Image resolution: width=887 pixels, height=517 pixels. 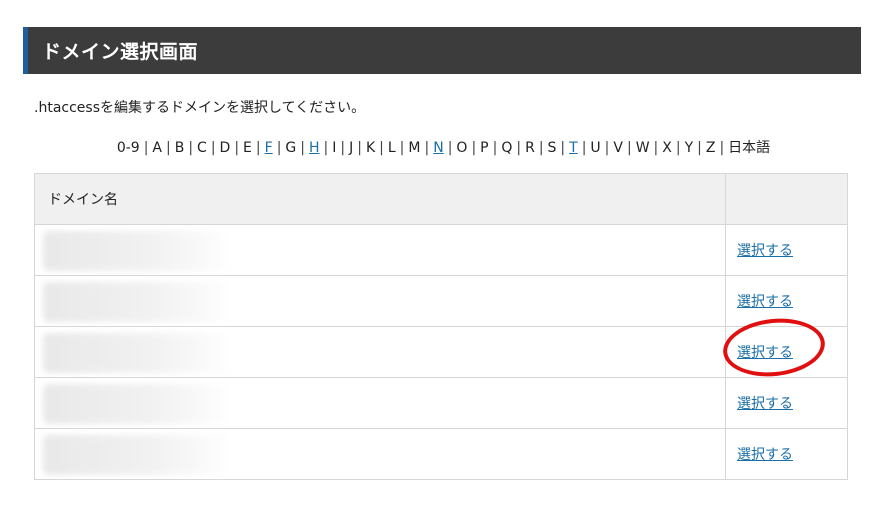 I want to click on index-letter: H, so click(x=314, y=148).